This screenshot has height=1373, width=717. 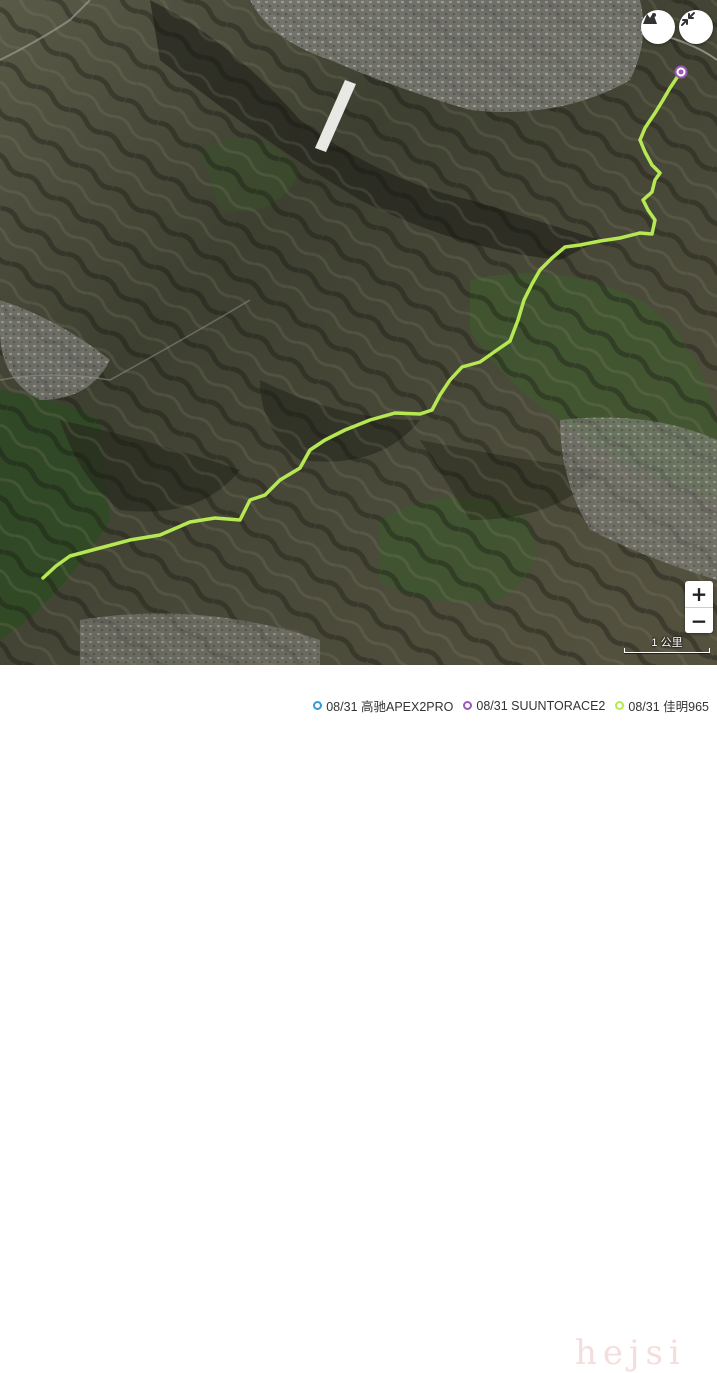 What do you see at coordinates (667, 650) in the screenshot?
I see `scale-line` at bounding box center [667, 650].